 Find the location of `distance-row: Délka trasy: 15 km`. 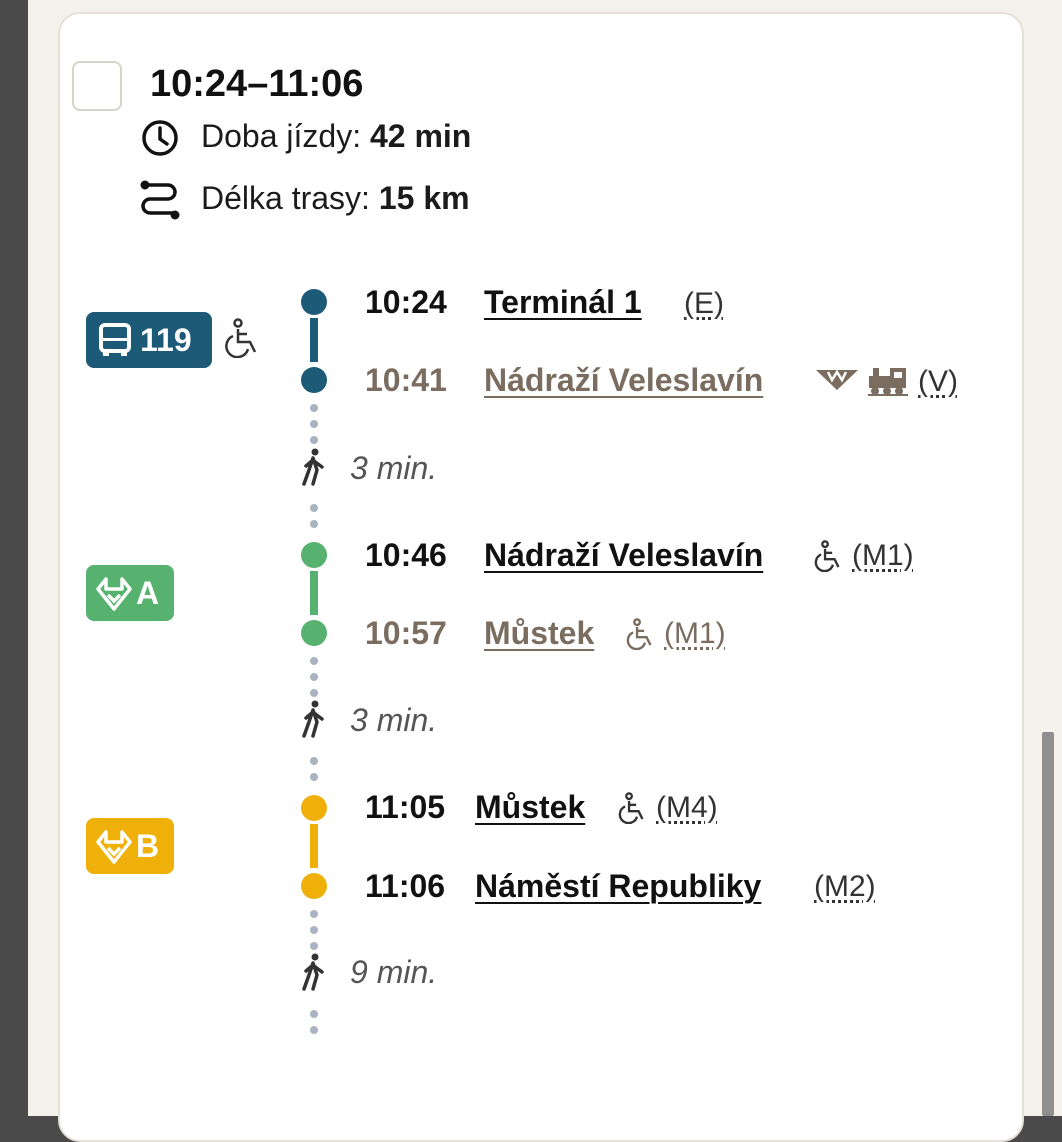

distance-row: Délka trasy: 15 km is located at coordinates (335, 198).